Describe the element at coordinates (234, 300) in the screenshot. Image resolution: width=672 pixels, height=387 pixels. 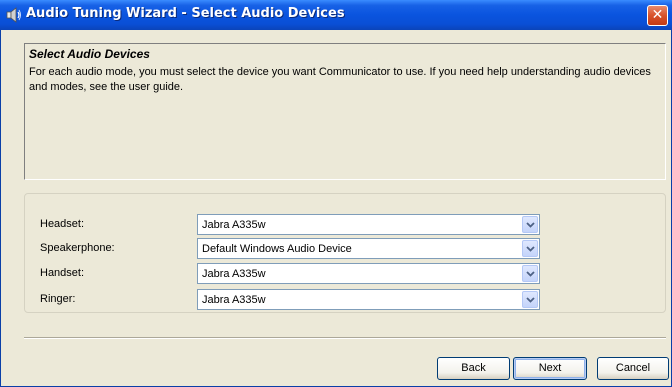
I see `ringer-selected-value: Jabra A335w` at that location.